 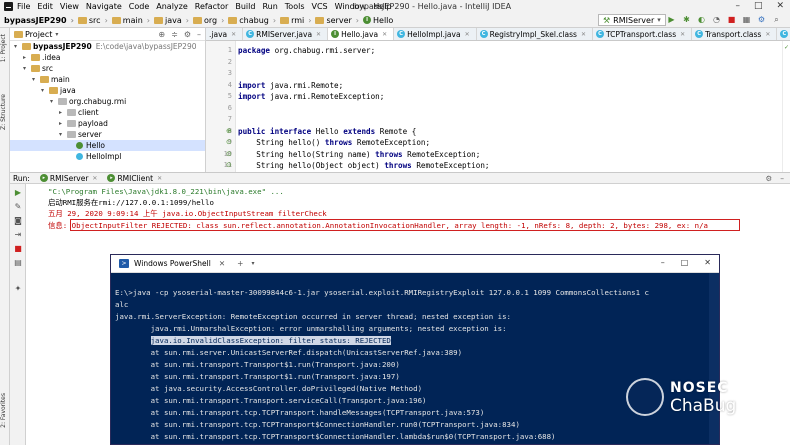 What do you see at coordinates (107, 123) in the screenshot?
I see `tree-item: ▸ payload` at bounding box center [107, 123].